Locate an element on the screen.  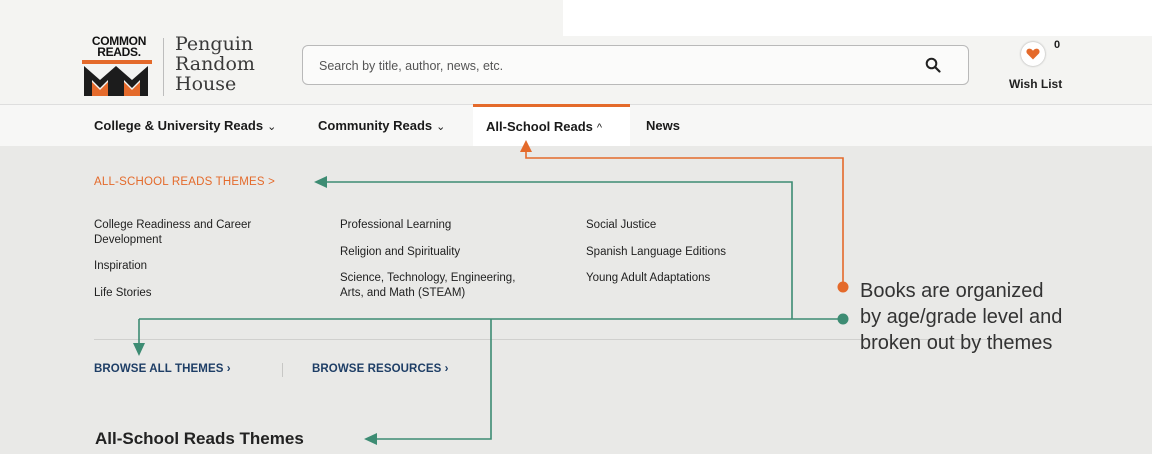
orange-arrowhead is located at coordinates (526, 146).